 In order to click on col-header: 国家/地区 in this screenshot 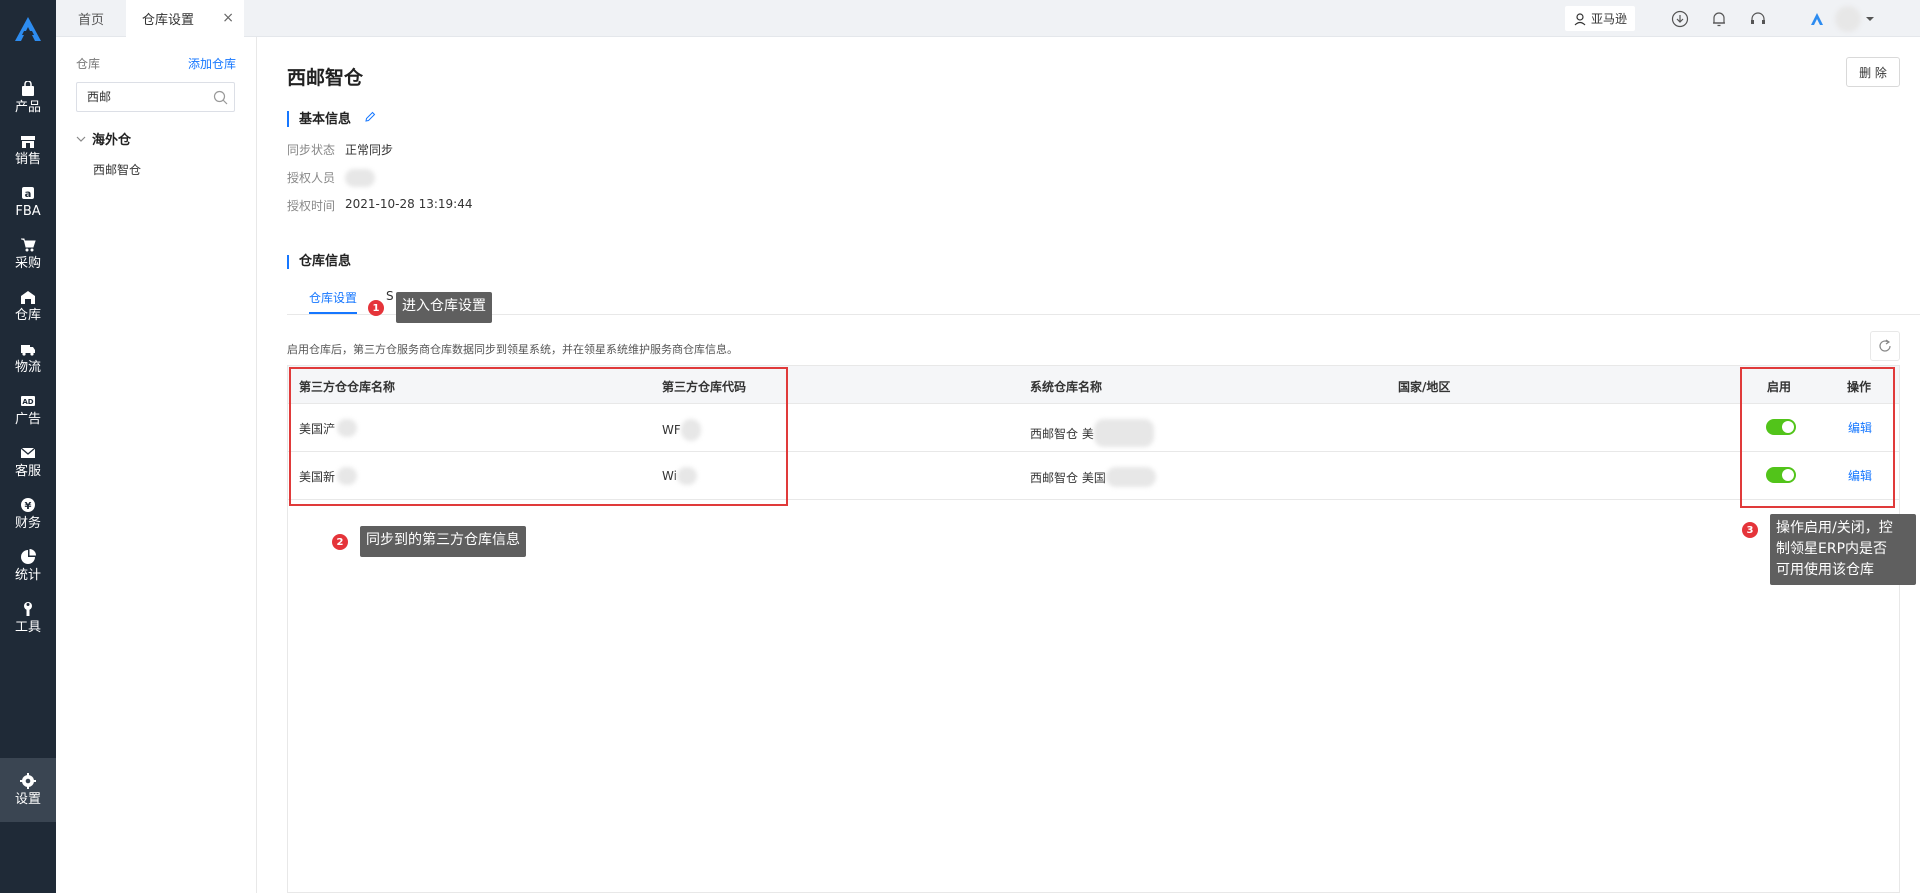, I will do `click(1424, 387)`.